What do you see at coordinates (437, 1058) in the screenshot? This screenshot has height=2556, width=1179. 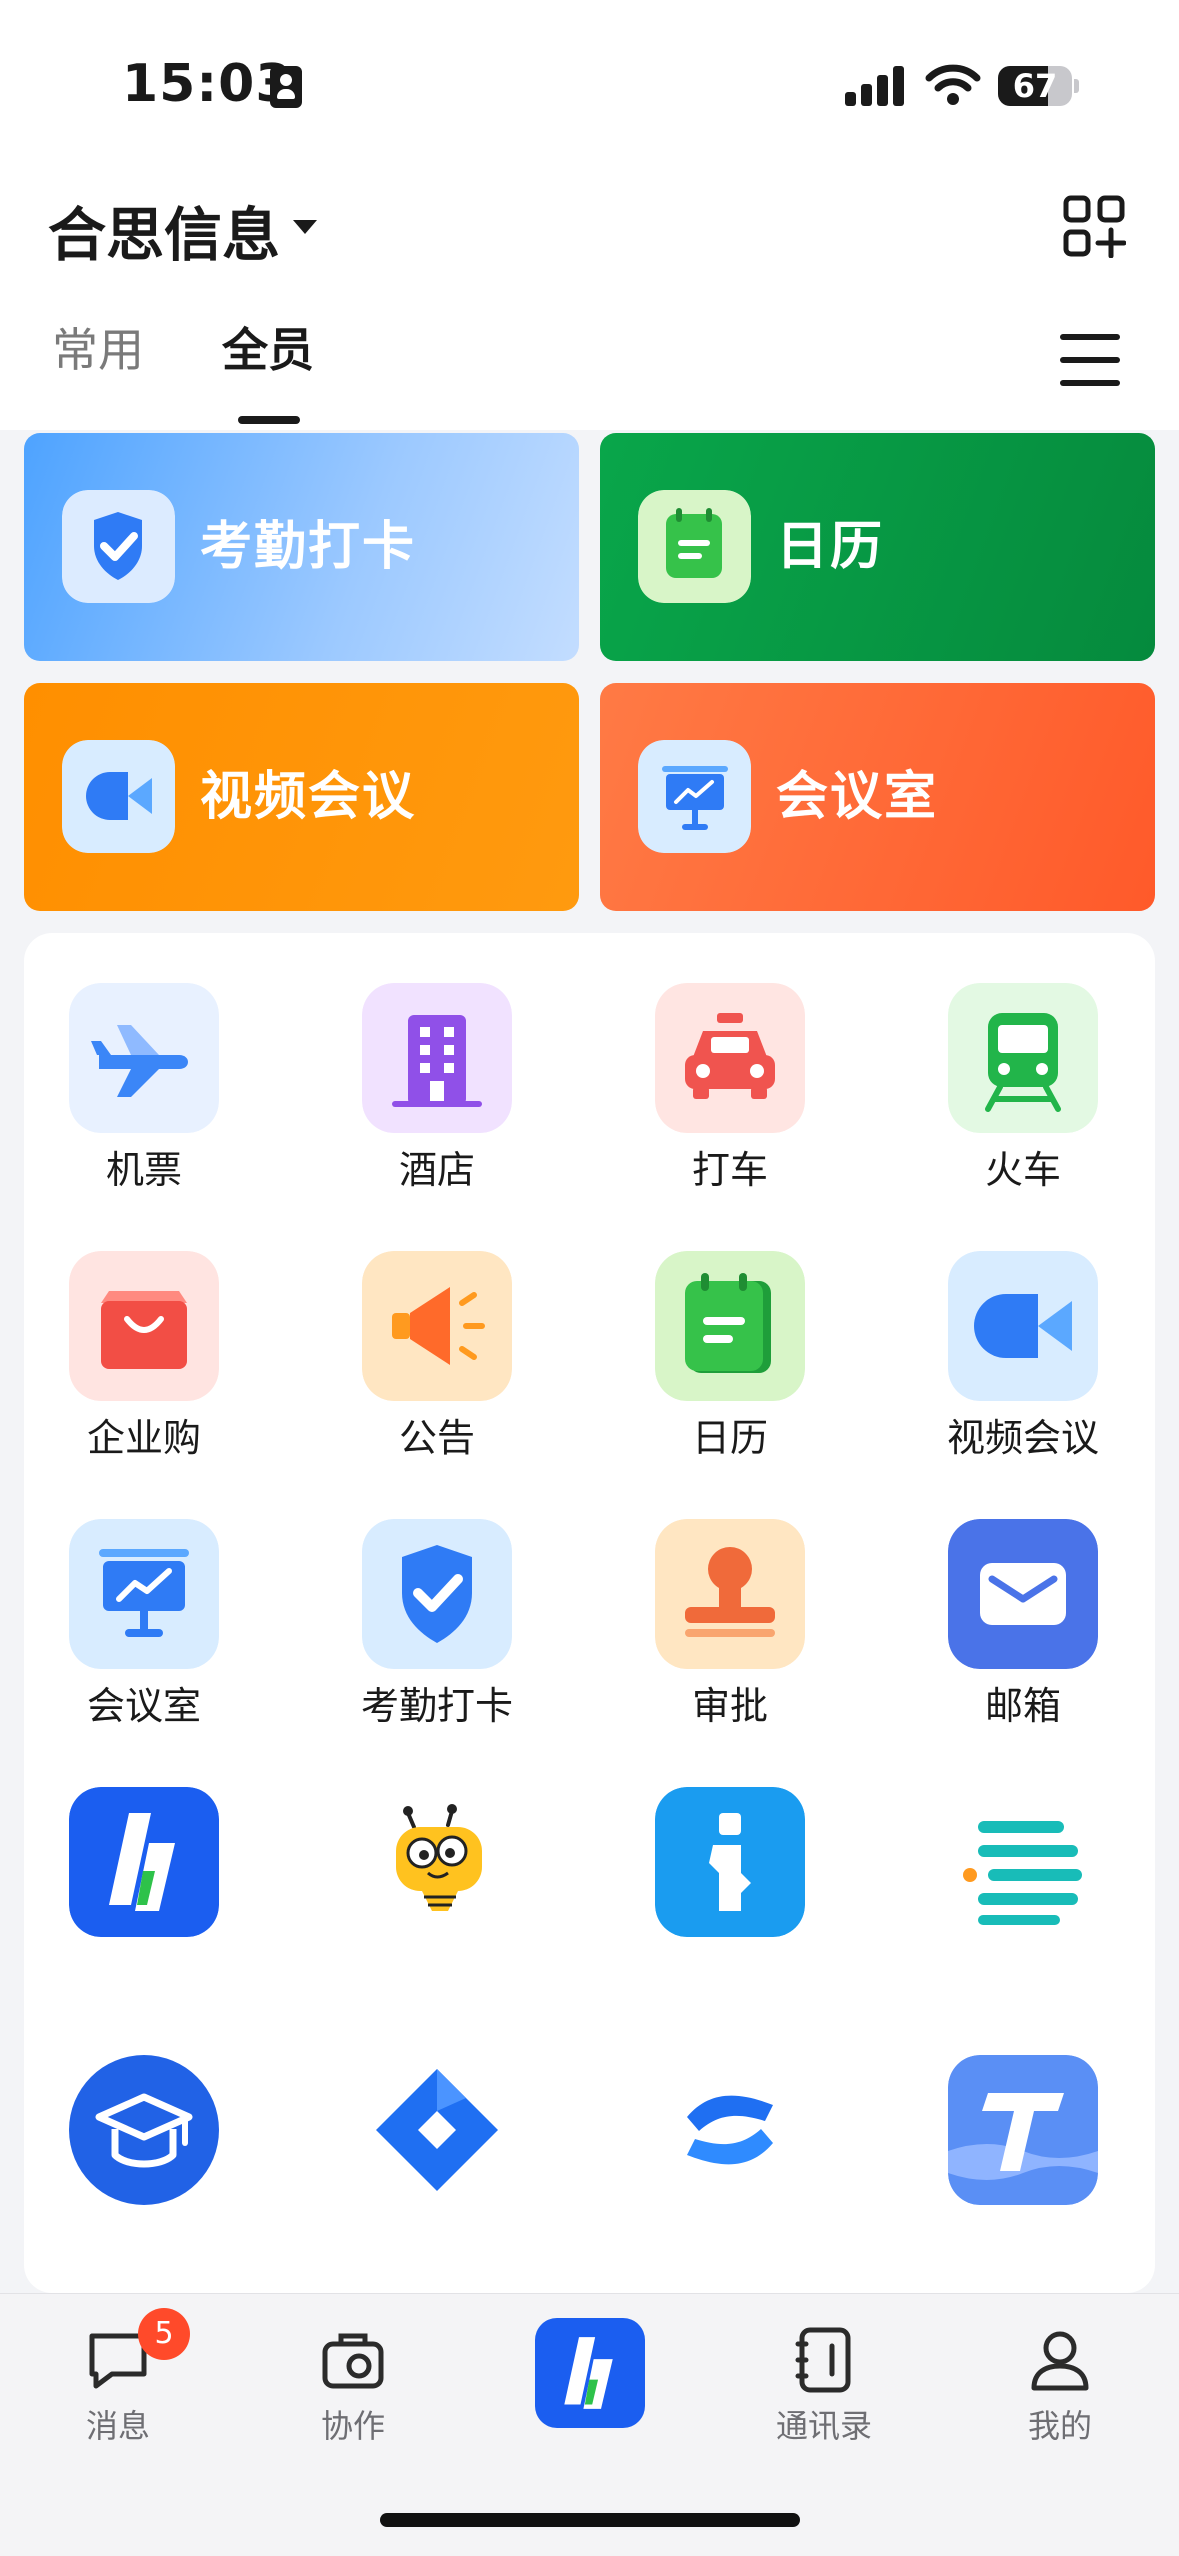 I see `hotel-icon` at bounding box center [437, 1058].